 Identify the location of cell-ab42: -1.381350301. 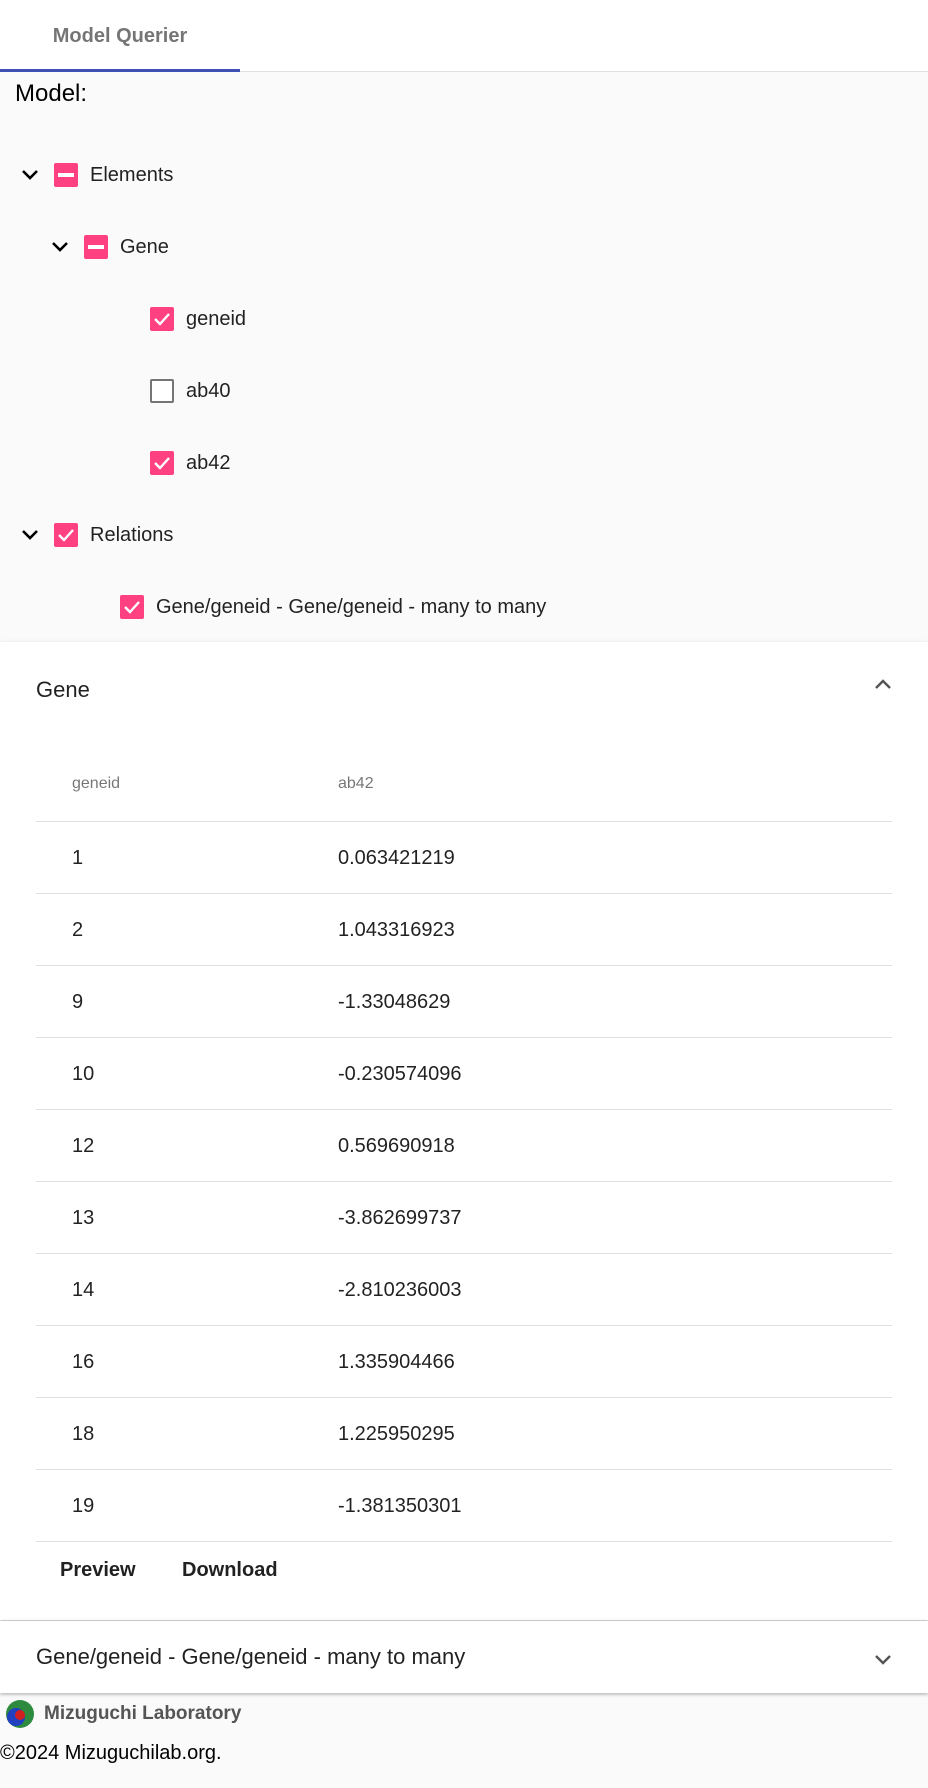
(400, 1505).